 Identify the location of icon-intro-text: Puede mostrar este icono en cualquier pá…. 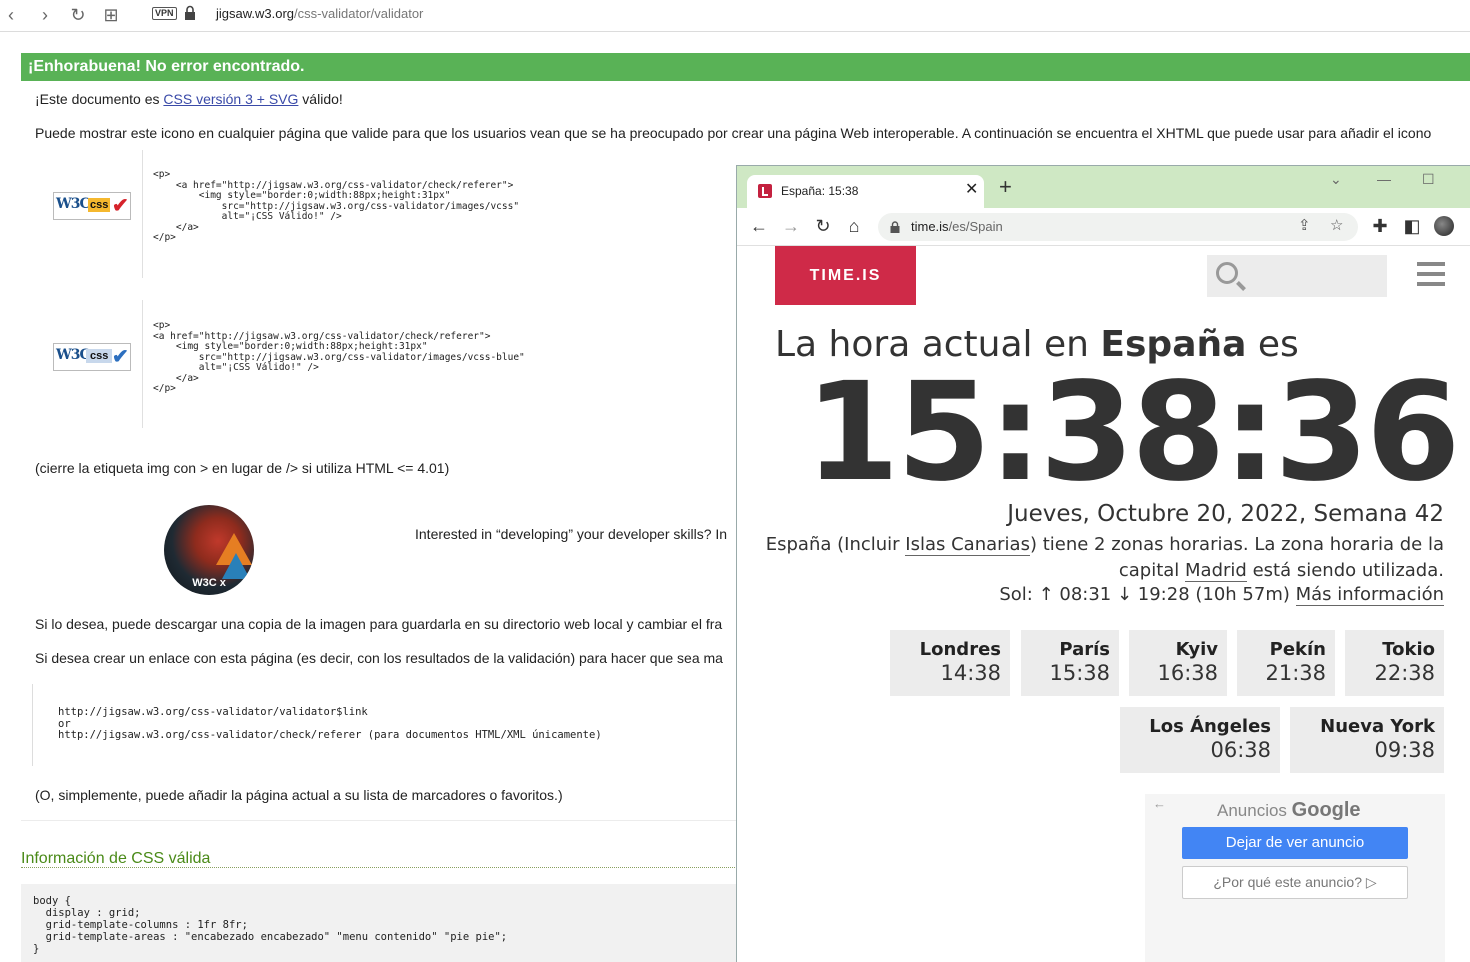
(733, 133).